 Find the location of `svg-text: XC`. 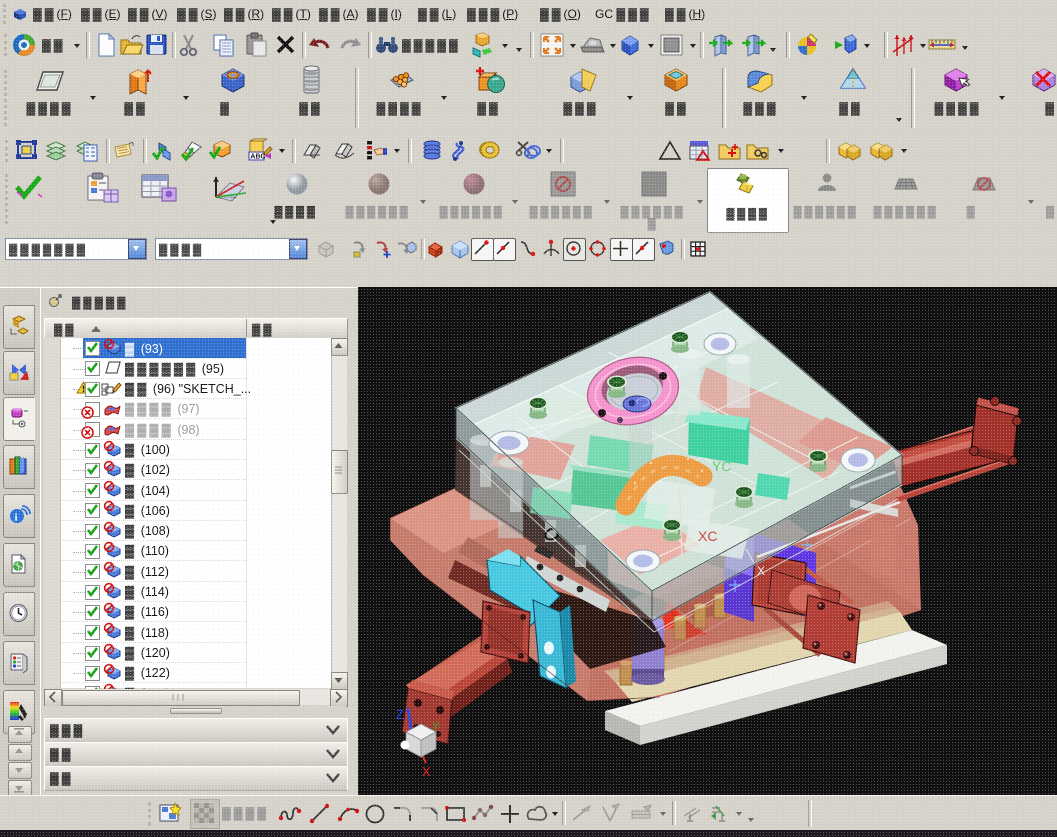

svg-text: XC is located at coordinates (707, 536).